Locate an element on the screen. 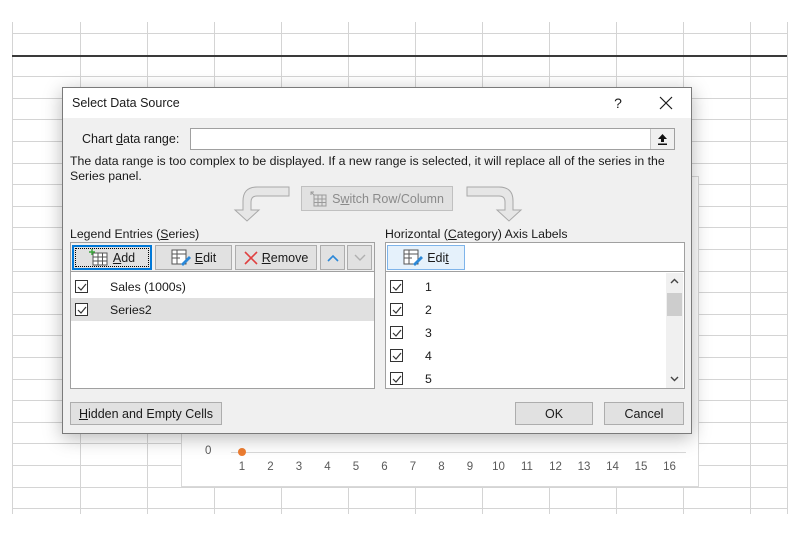  chart-x-tick-label: 11 is located at coordinates (527, 467).